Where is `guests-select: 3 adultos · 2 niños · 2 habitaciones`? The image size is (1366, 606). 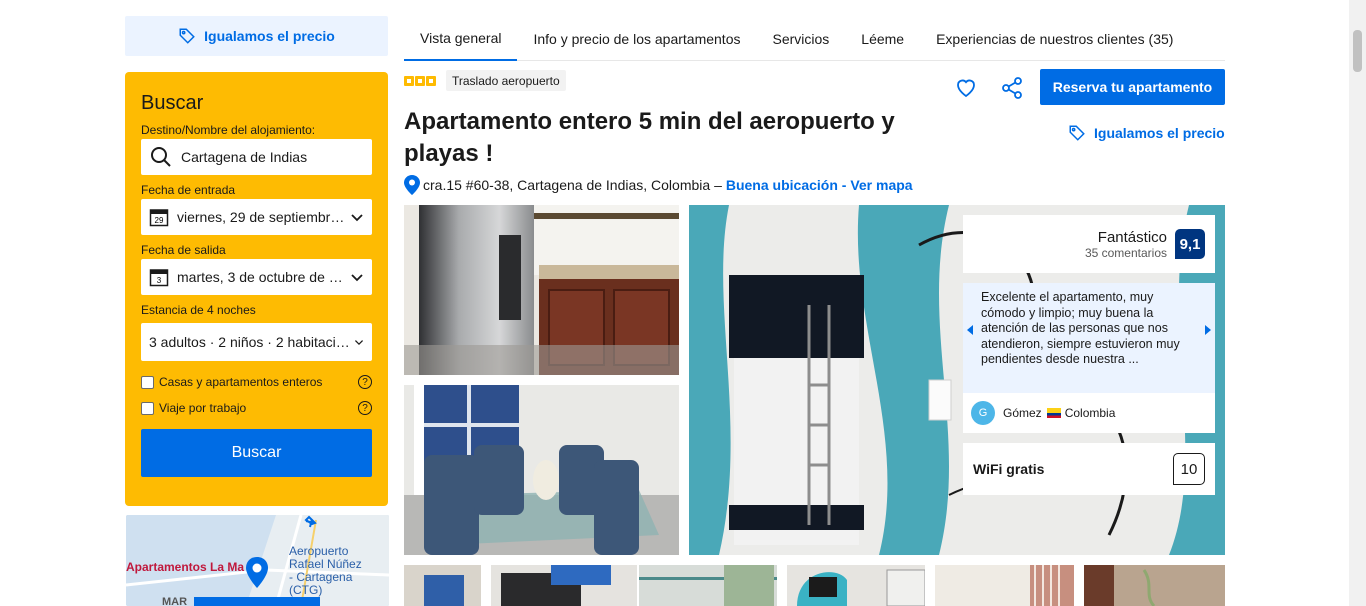 guests-select: 3 adultos · 2 niños · 2 habitaciones is located at coordinates (256, 342).